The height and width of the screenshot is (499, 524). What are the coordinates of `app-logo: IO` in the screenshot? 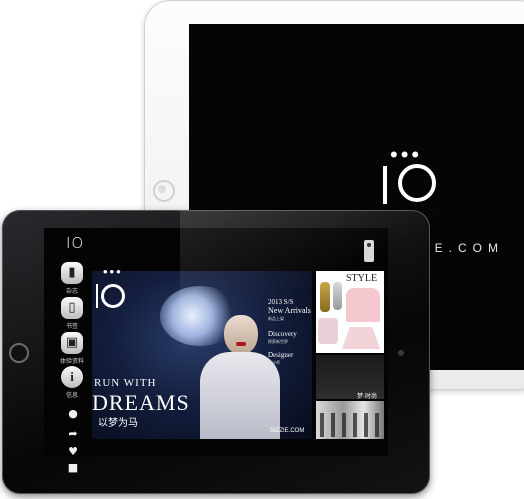 It's located at (75, 243).